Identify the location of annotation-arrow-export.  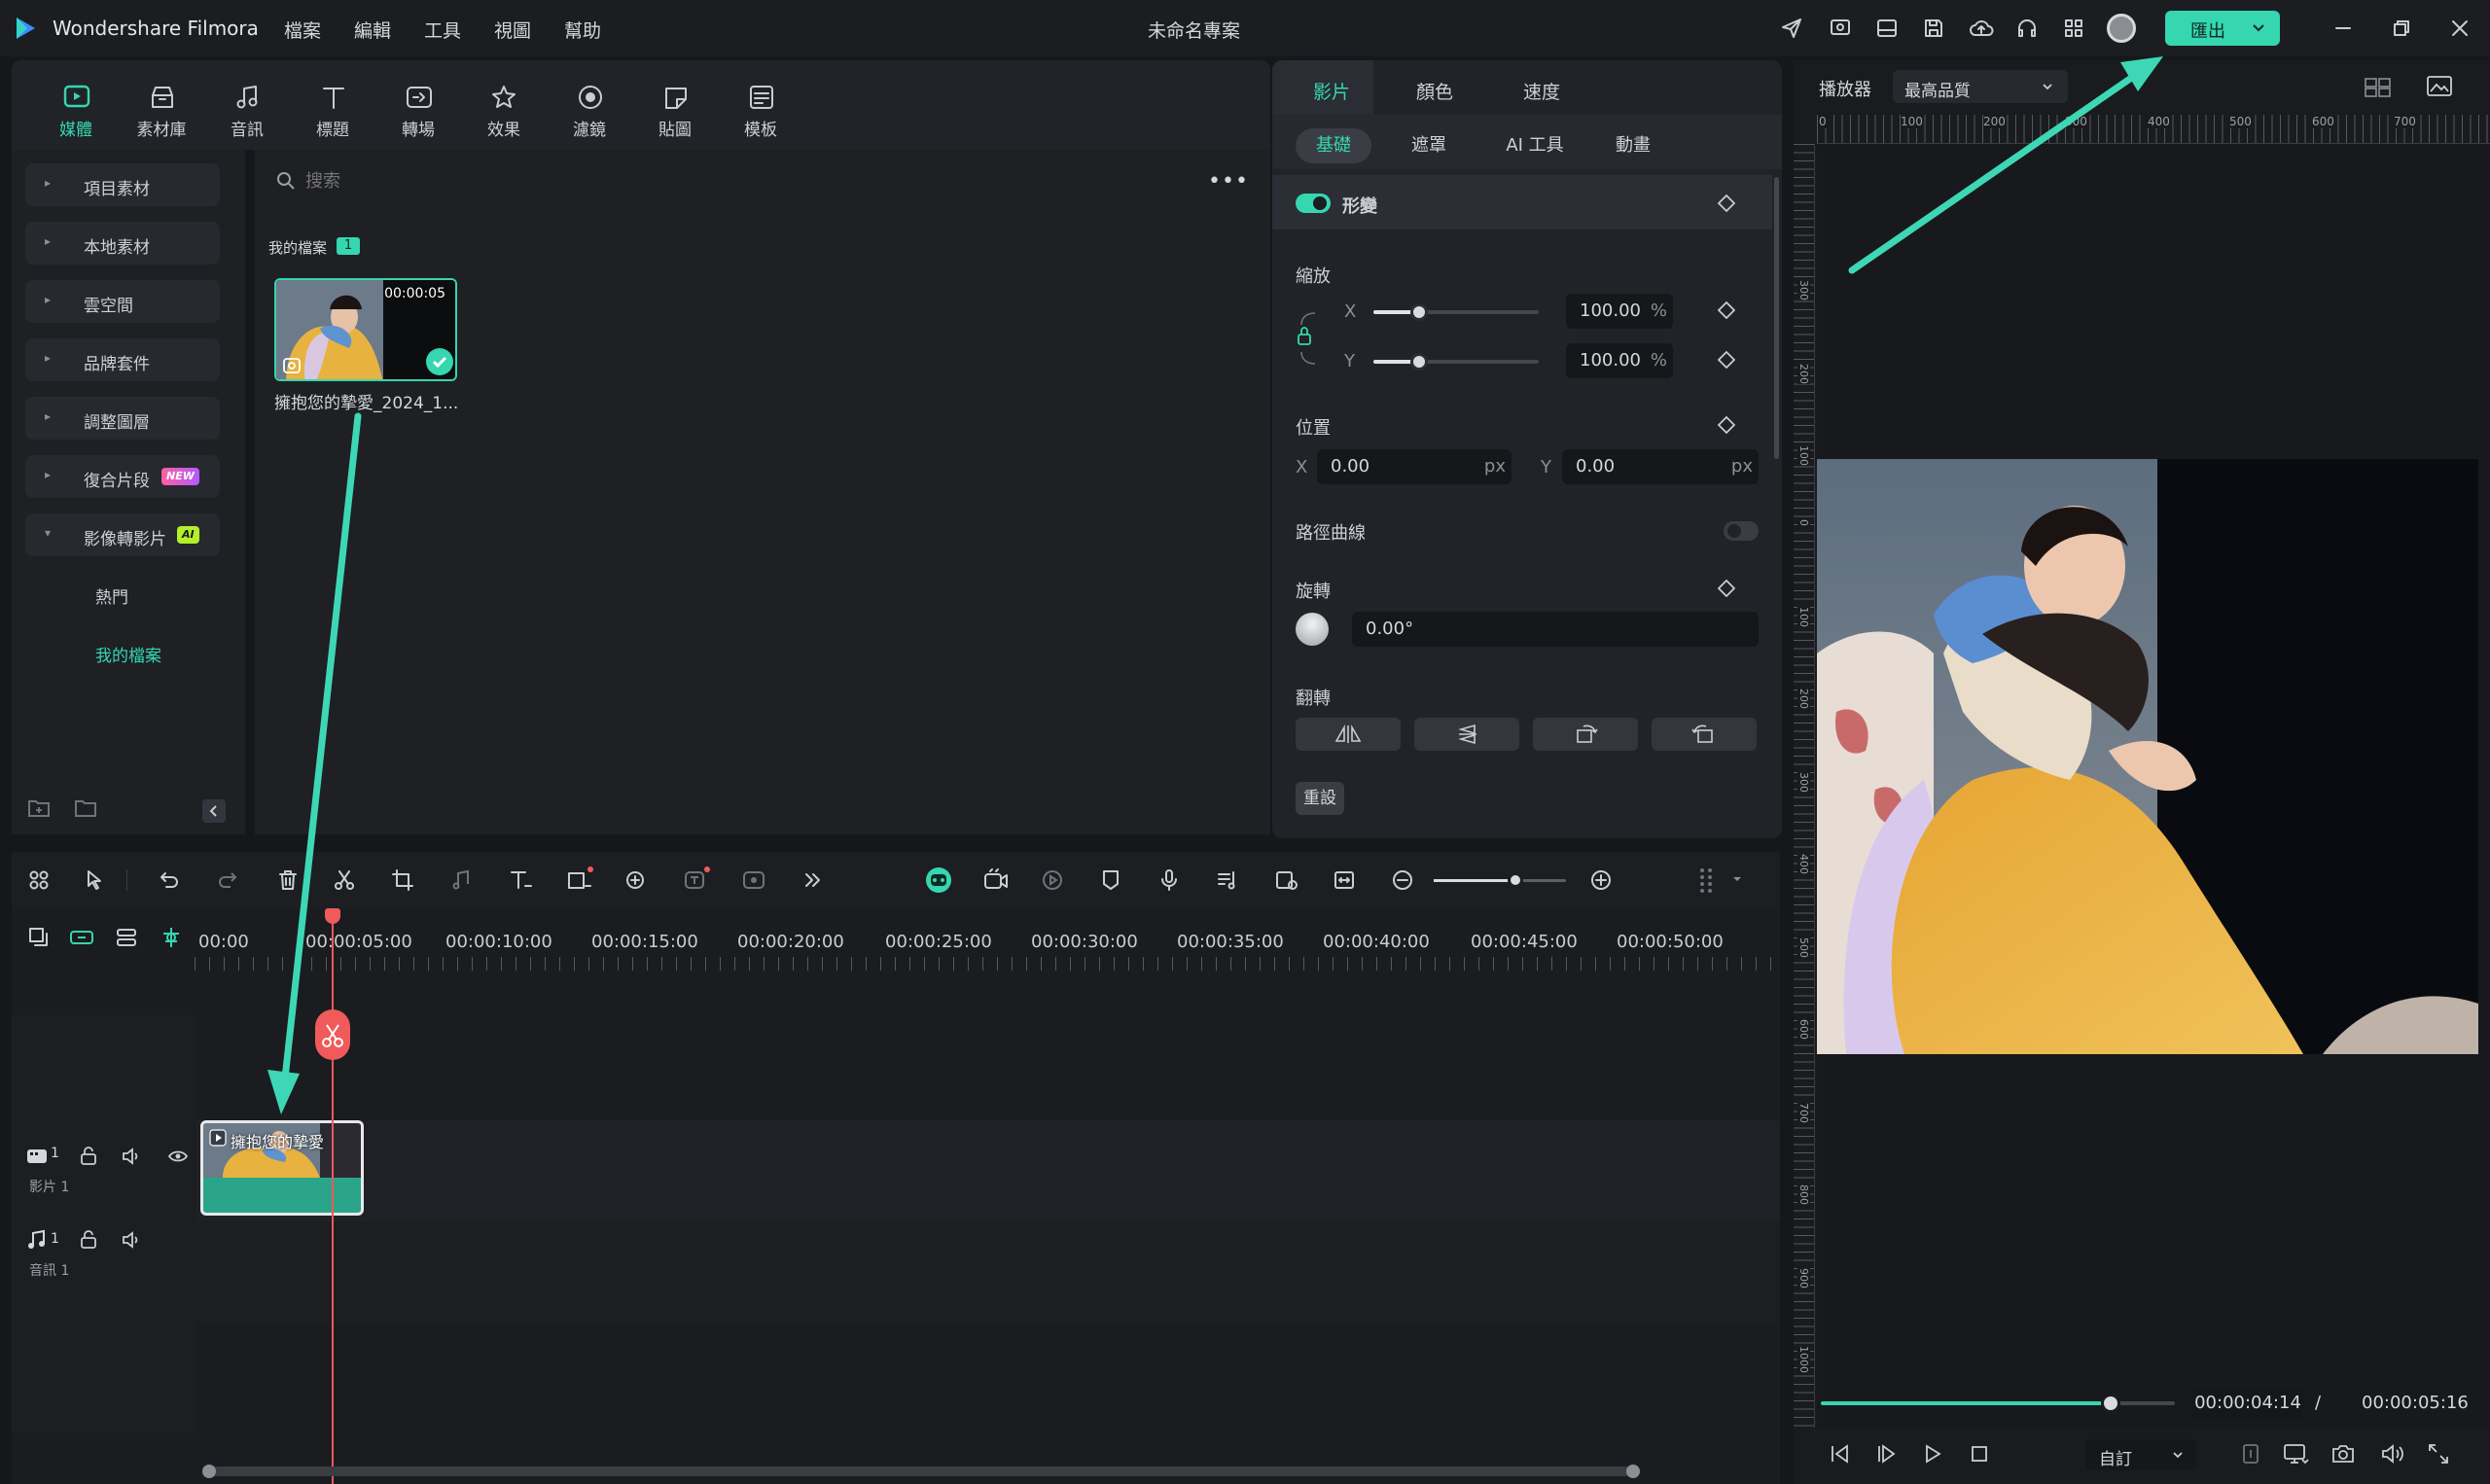
(2005, 165).